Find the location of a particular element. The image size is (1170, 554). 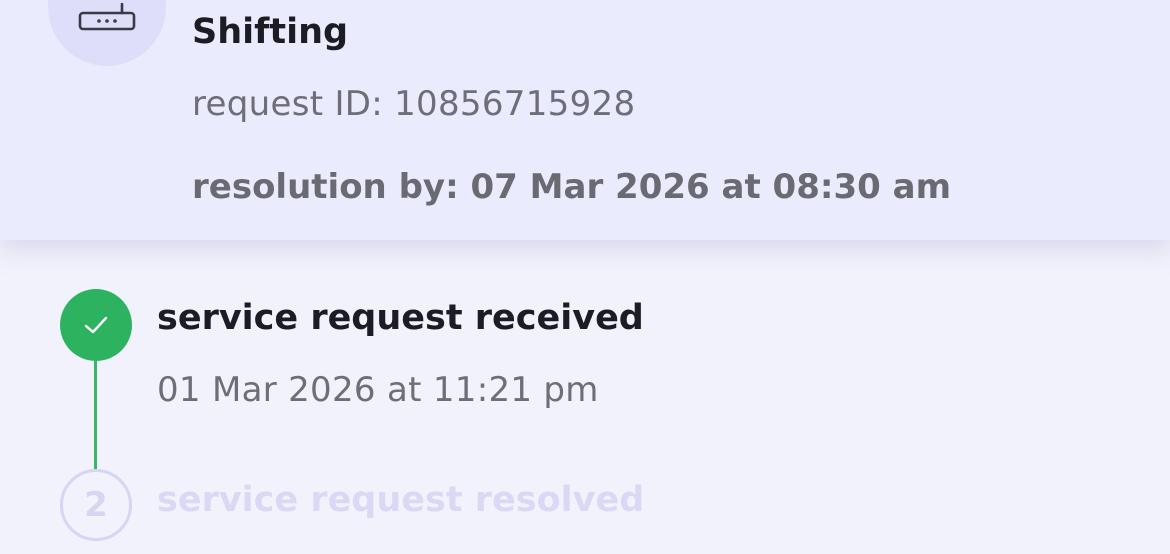

step-1-title: service request received is located at coordinates (400, 318).